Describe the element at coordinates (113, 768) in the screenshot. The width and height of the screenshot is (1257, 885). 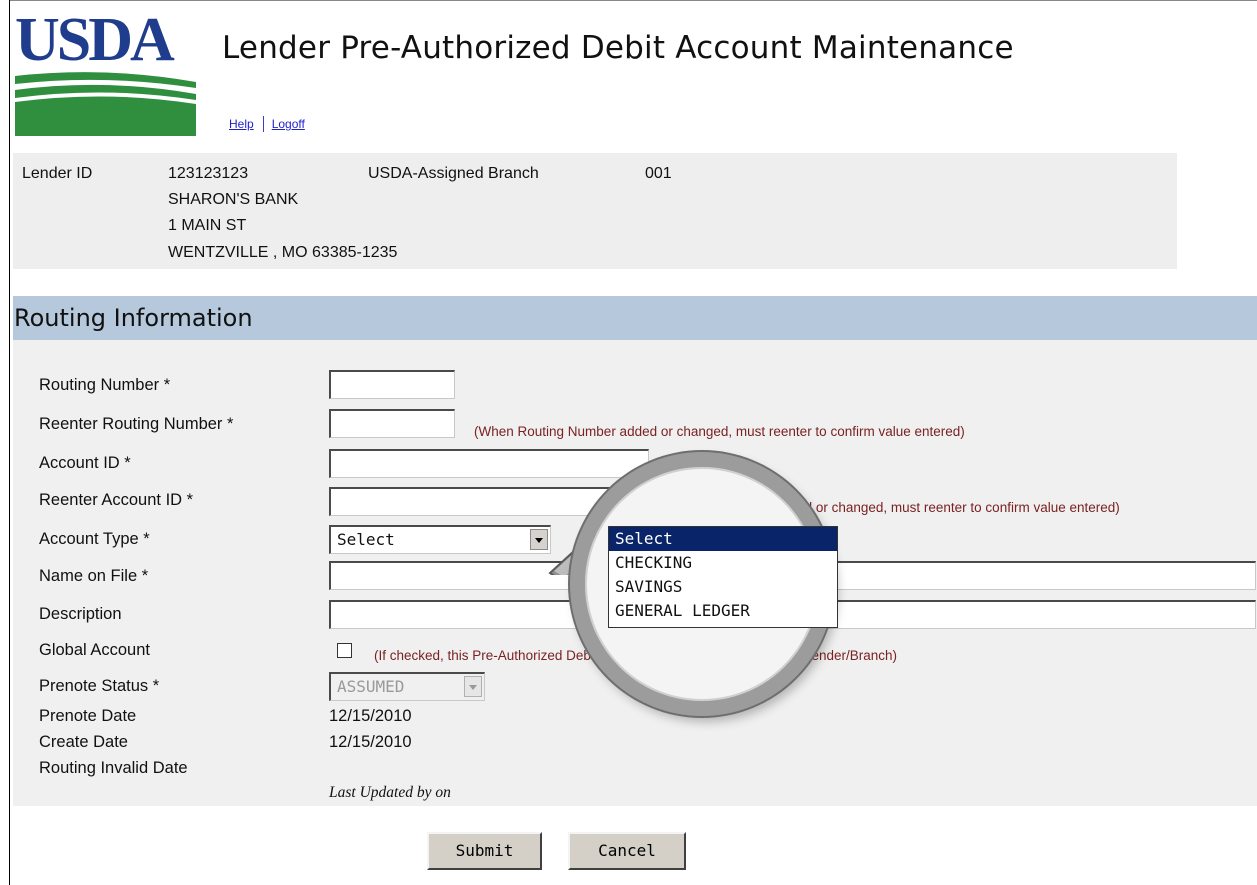
I see `routing-invalid-date-label: Routing Invalid Date` at that location.